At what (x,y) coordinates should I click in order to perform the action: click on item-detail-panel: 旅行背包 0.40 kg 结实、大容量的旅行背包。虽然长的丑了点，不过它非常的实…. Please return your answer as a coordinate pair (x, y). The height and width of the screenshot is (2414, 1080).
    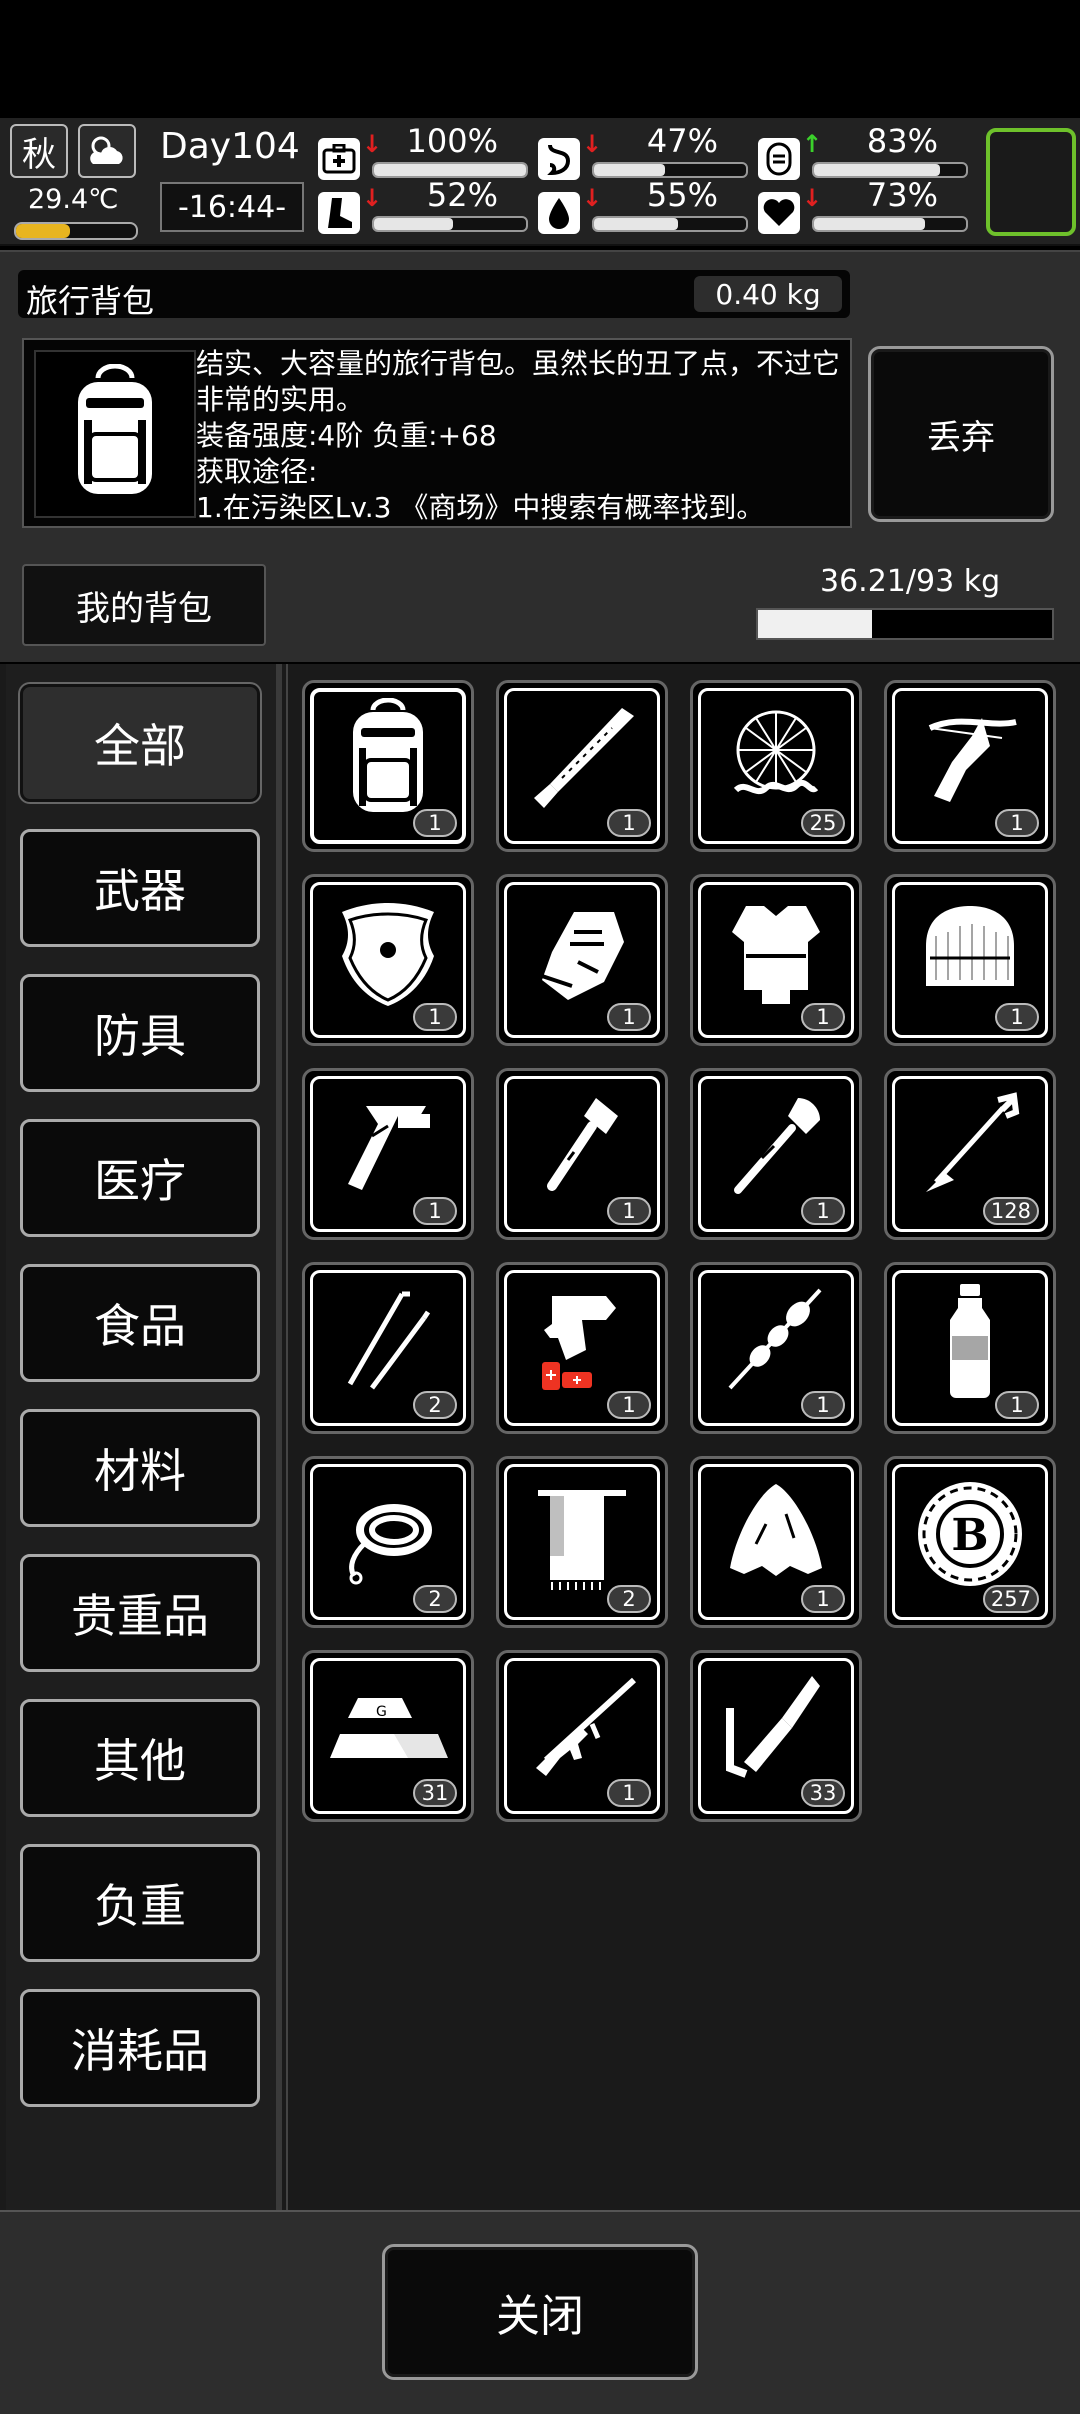
    Looking at the image, I should click on (540, 397).